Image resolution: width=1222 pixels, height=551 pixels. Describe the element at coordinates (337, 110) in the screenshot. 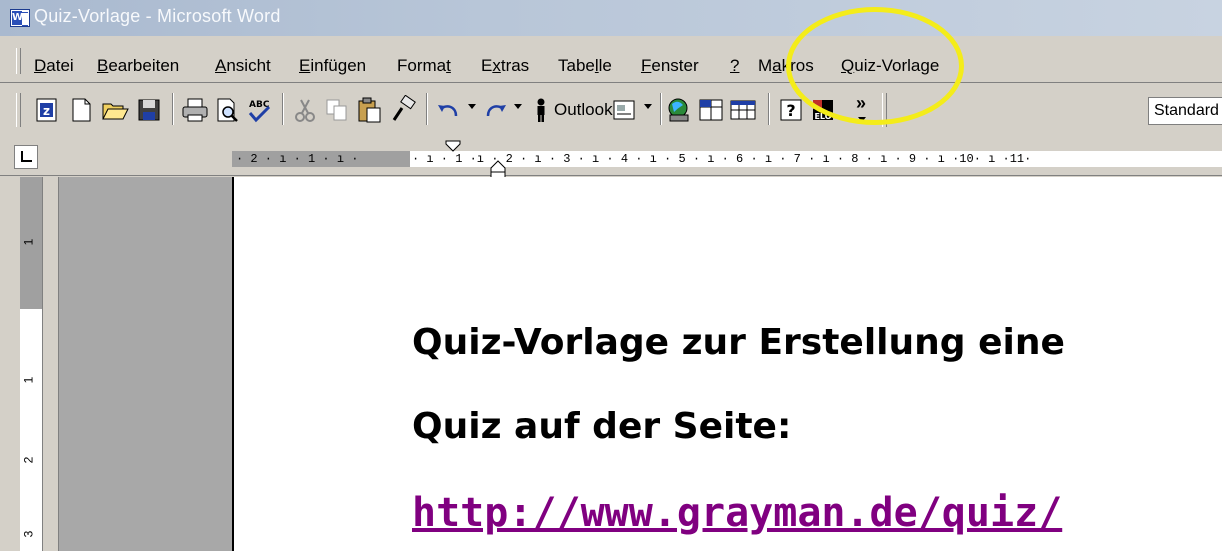

I see `copy-icon` at that location.